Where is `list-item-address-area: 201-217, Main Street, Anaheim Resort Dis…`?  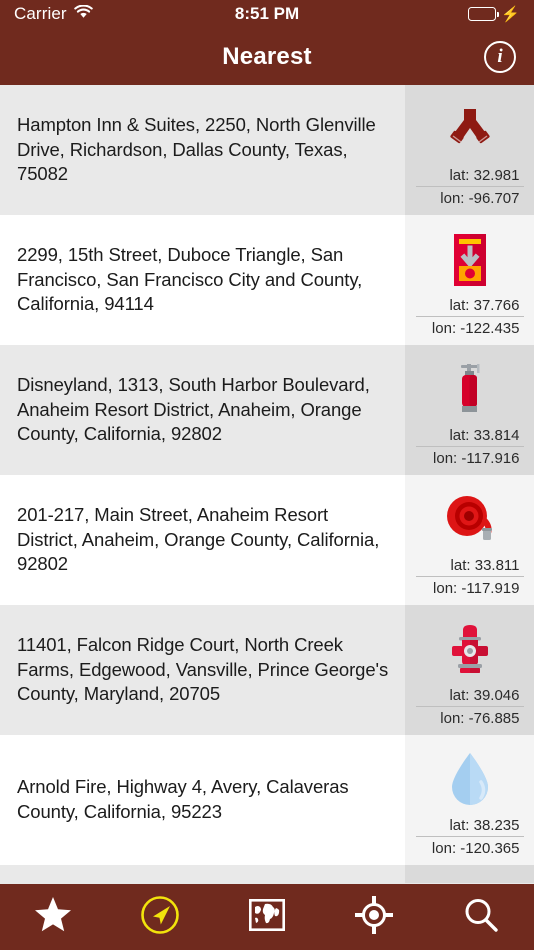 list-item-address-area: 201-217, Main Street, Anaheim Resort Dis… is located at coordinates (202, 540).